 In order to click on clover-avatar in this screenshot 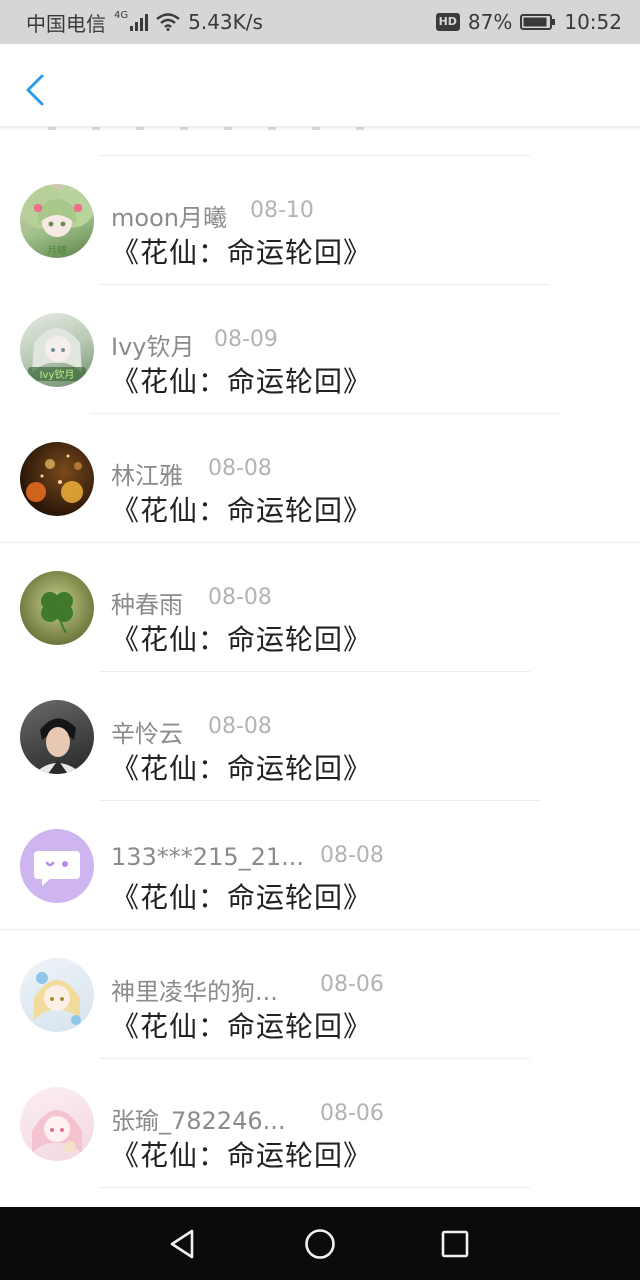, I will do `click(57, 608)`.